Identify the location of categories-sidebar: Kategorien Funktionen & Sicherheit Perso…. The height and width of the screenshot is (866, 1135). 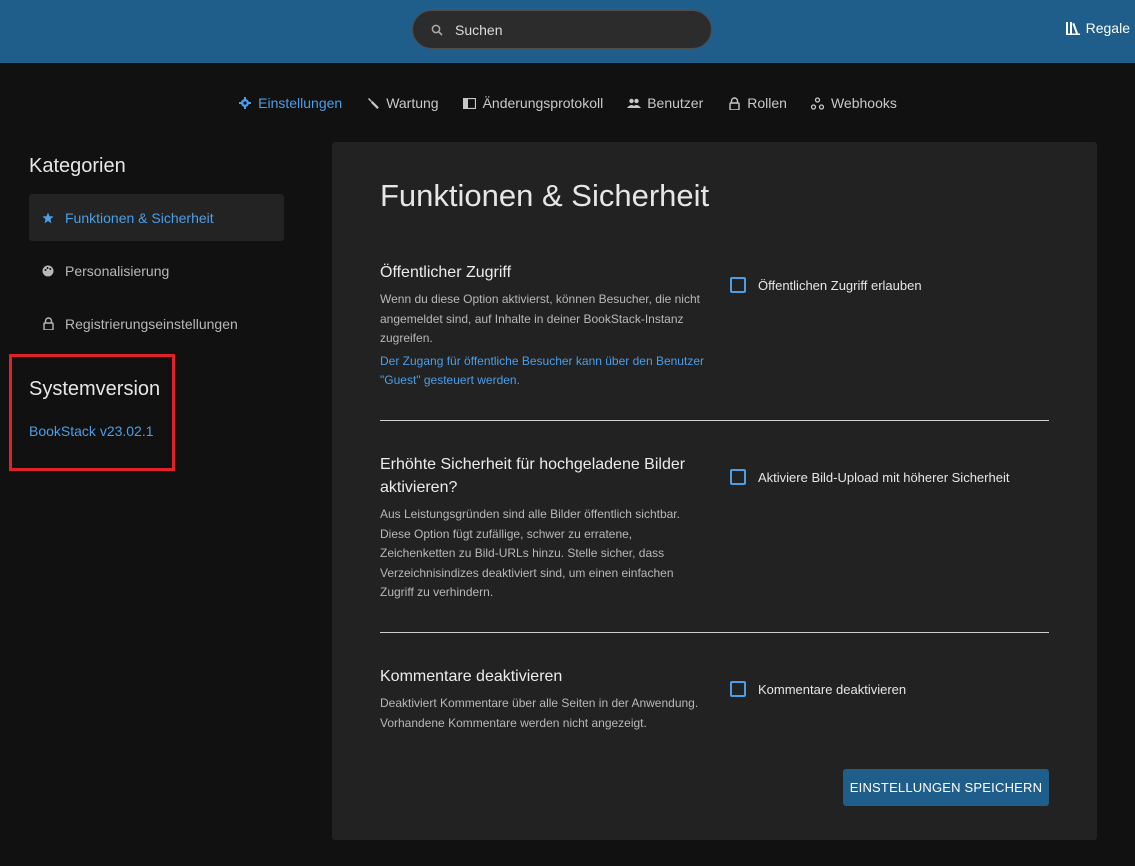
(156, 254).